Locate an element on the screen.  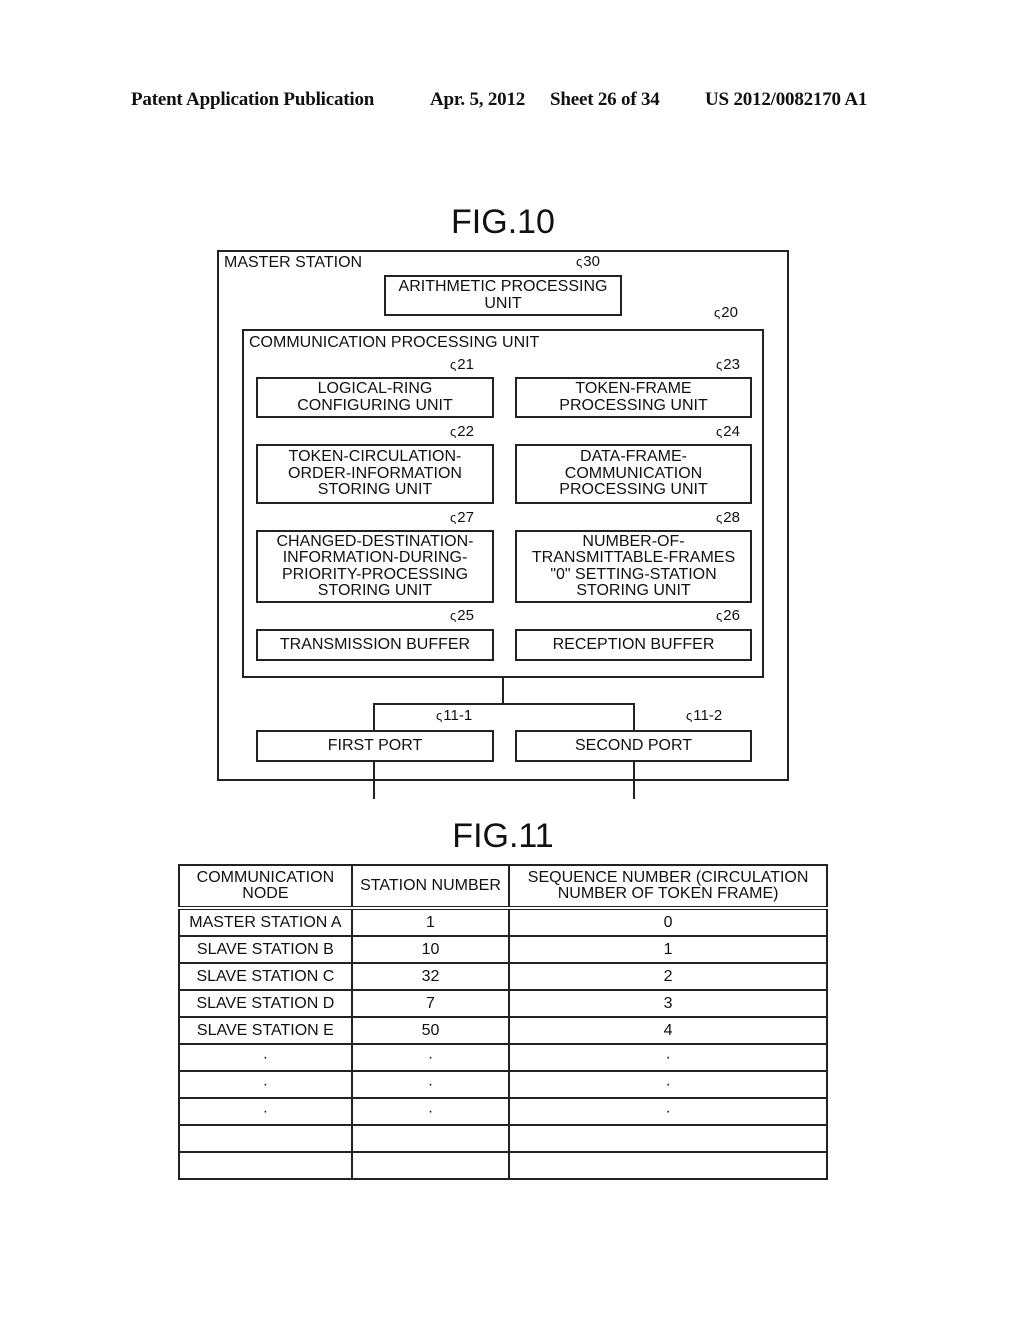
cell-station-number: 32 is located at coordinates (430, 976).